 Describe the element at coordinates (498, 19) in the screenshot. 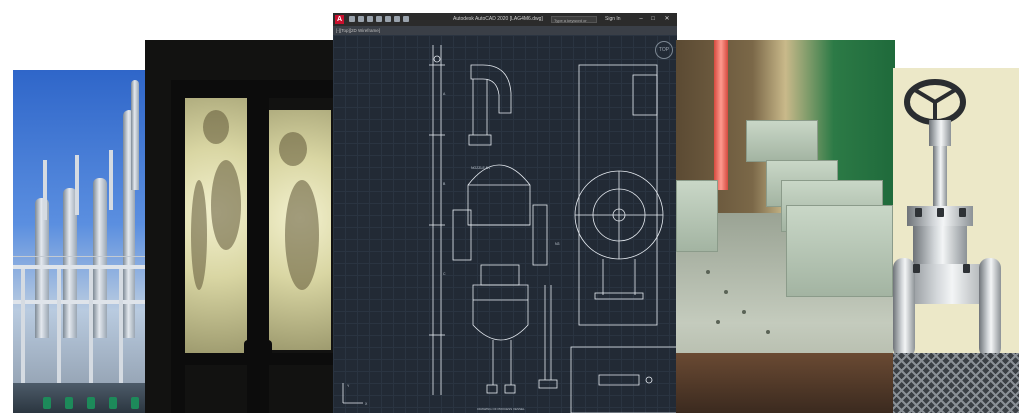

I see `window-title: Autodesk AutoCAD 2020 [LAG4M6.dwg]` at that location.